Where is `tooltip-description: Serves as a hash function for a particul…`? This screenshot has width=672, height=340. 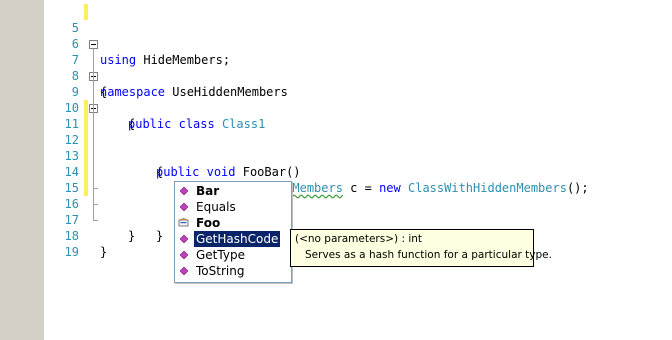 tooltip-description: Serves as a hash function for a particul… is located at coordinates (428, 255).